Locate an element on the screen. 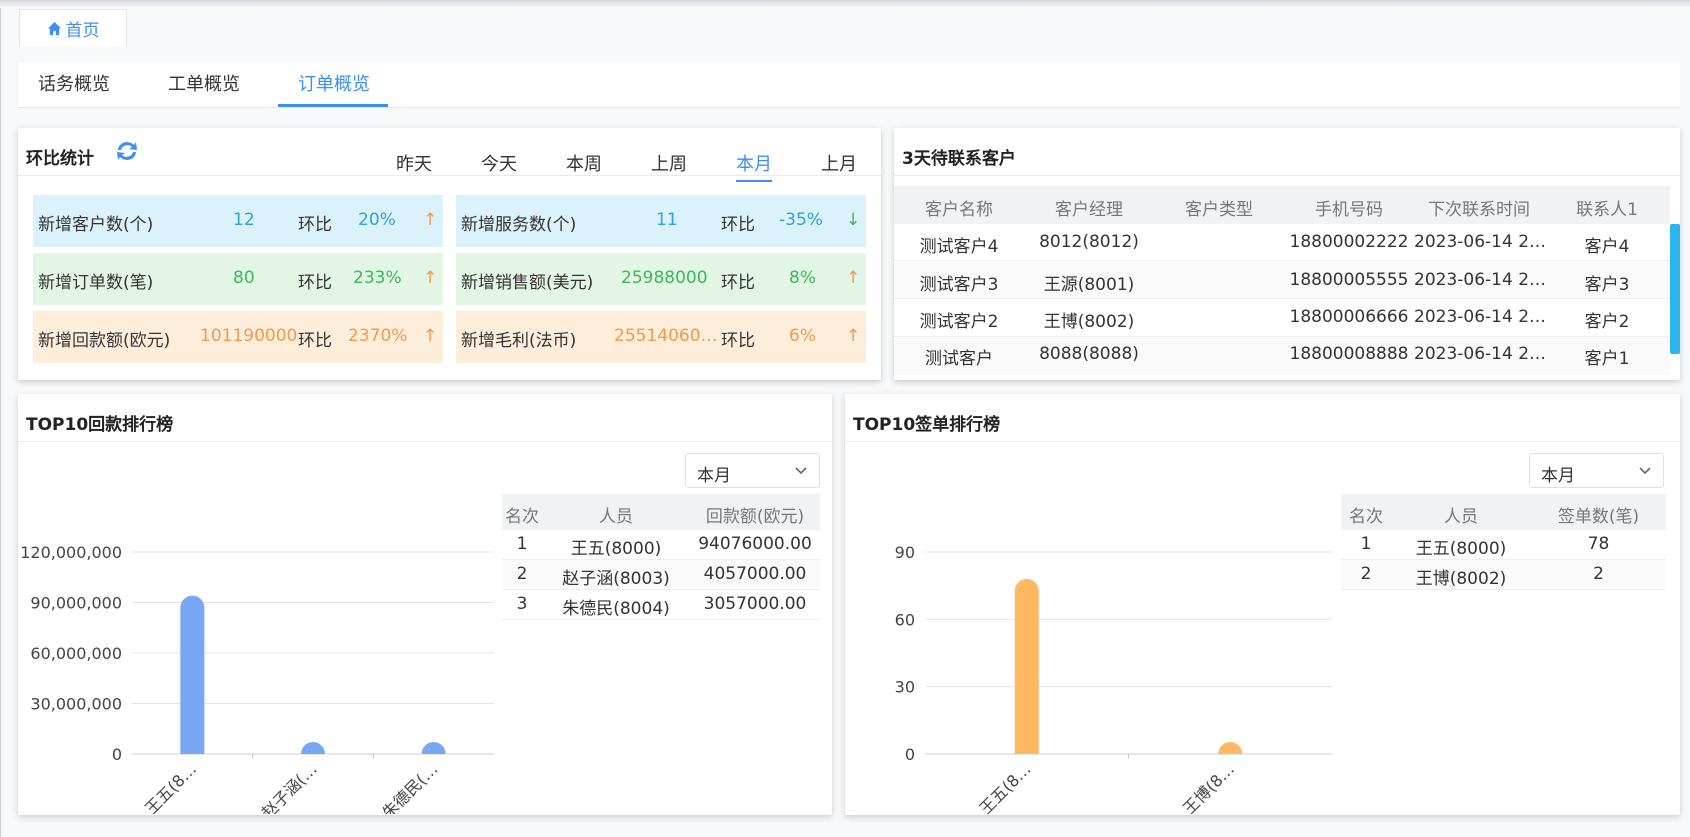  y-tick-label: 60,000,000 is located at coordinates (76, 653).